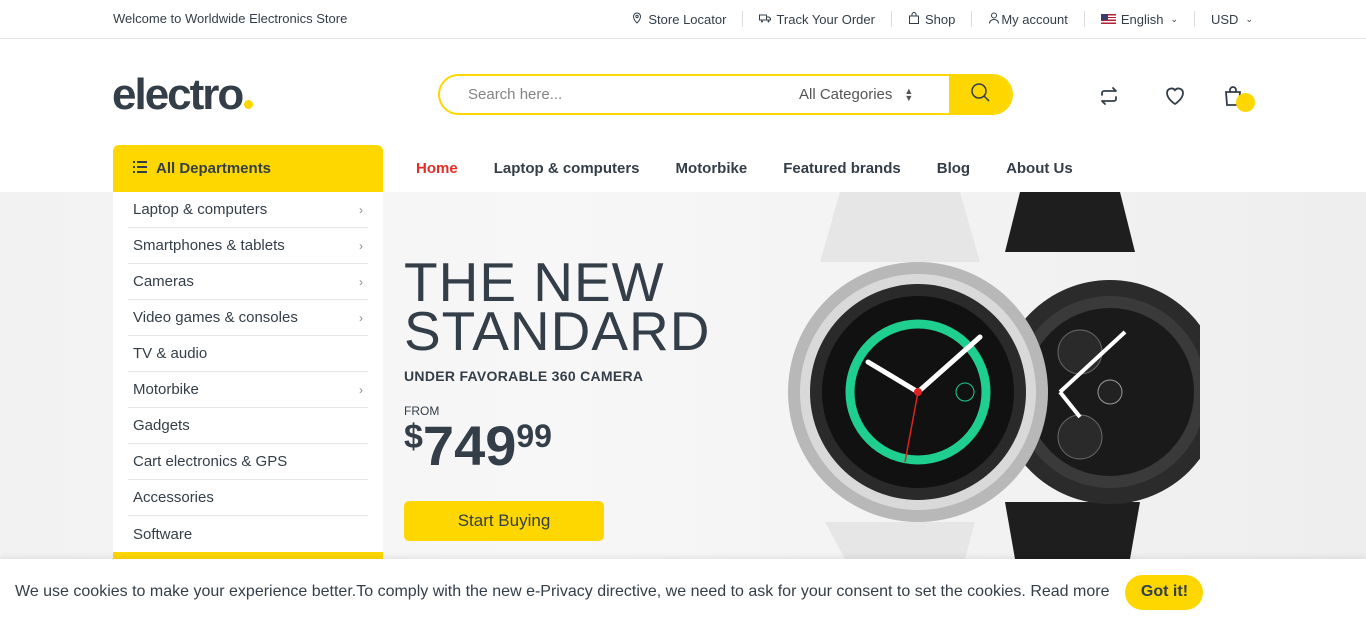 The width and height of the screenshot is (1366, 625). Describe the element at coordinates (166, 389) in the screenshot. I see `sidebar-item-label: Motorbike` at that location.